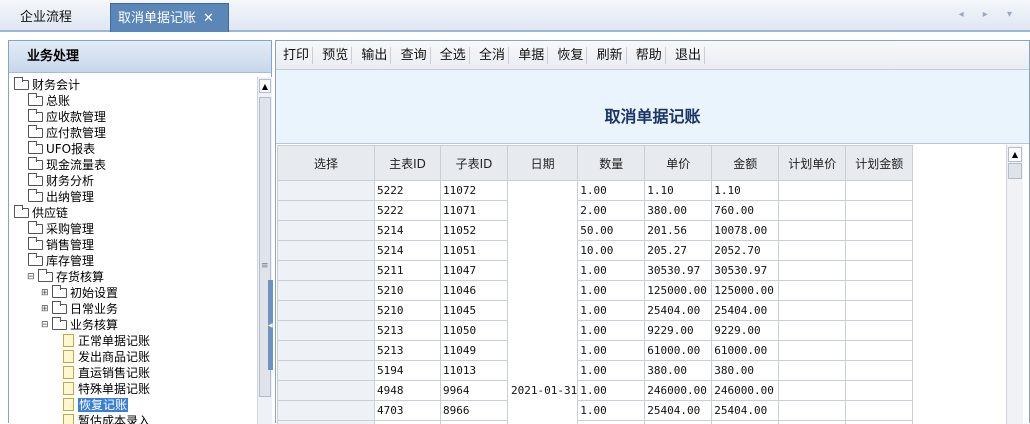  I want to click on table-row: 5210110451.0025404.0025404.00, so click(595, 311).